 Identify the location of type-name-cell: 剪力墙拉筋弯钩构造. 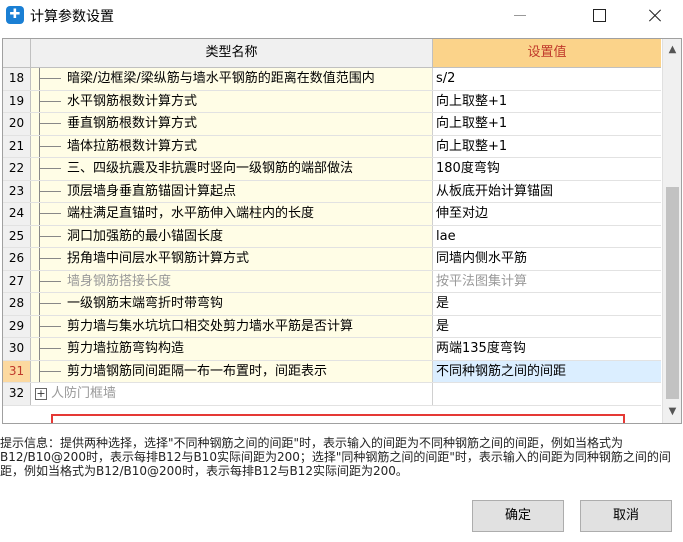
(232, 349).